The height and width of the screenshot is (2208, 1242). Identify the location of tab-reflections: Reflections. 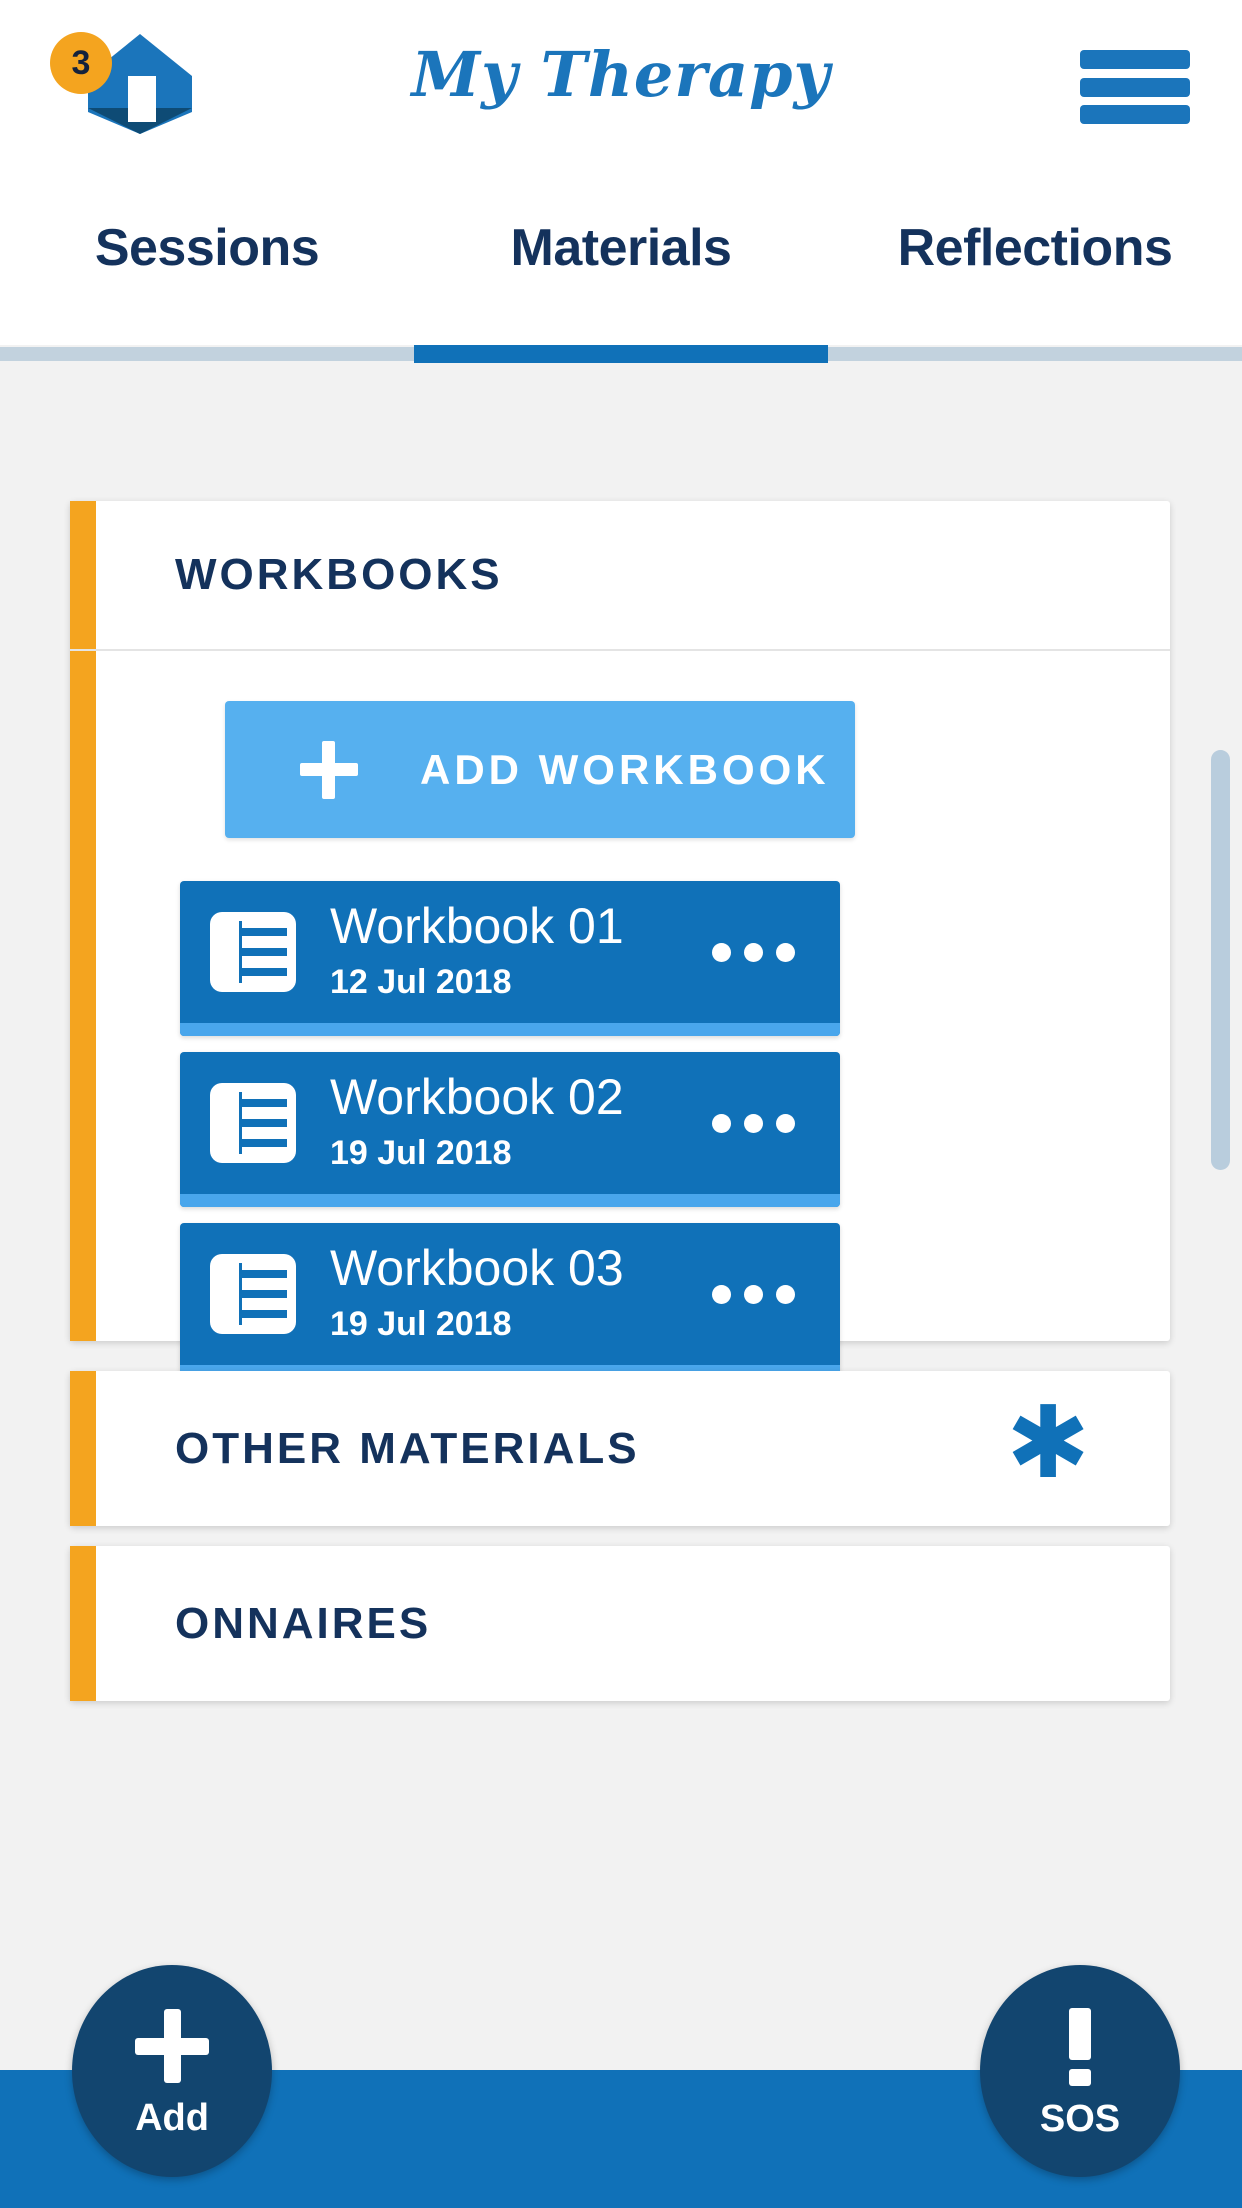
(1035, 247).